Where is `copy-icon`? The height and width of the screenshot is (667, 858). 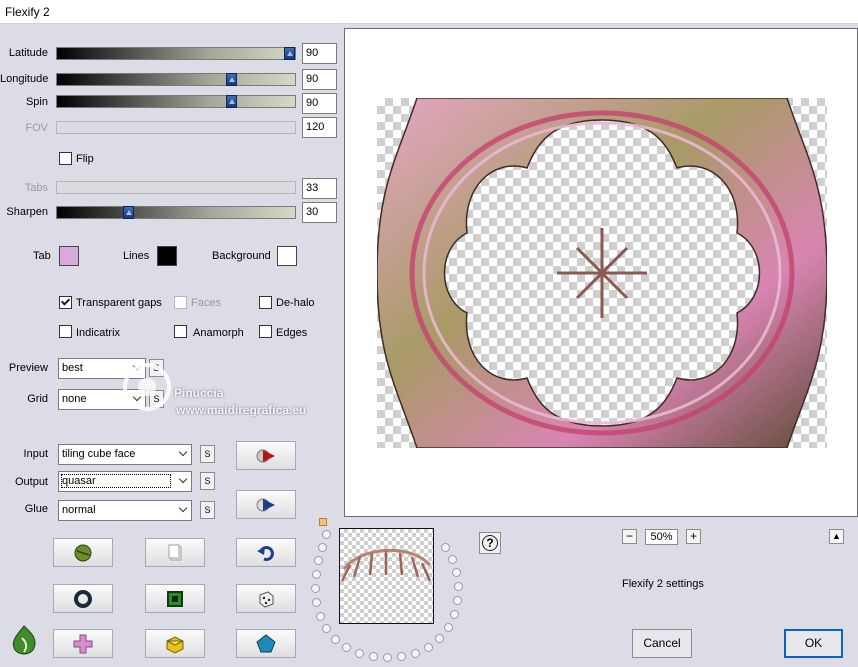
copy-icon is located at coordinates (175, 552).